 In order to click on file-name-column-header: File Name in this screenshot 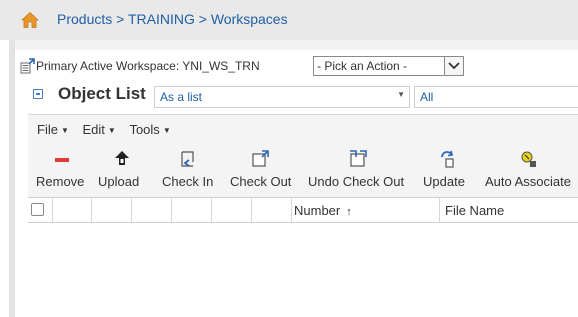, I will do `click(509, 210)`.